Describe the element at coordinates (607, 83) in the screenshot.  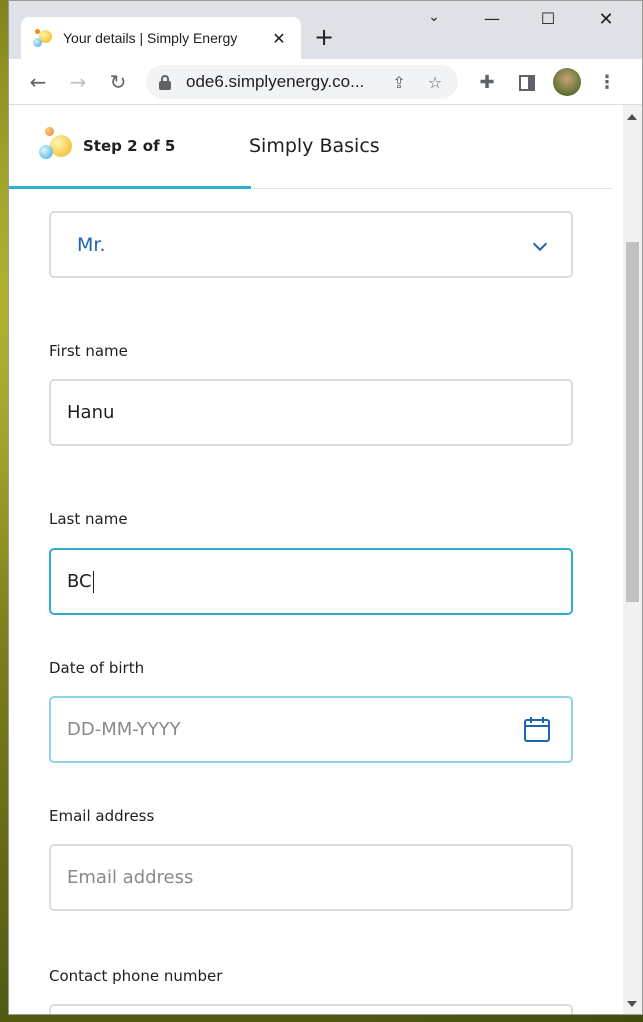
I see `more-menu-icon: ⋮` at that location.